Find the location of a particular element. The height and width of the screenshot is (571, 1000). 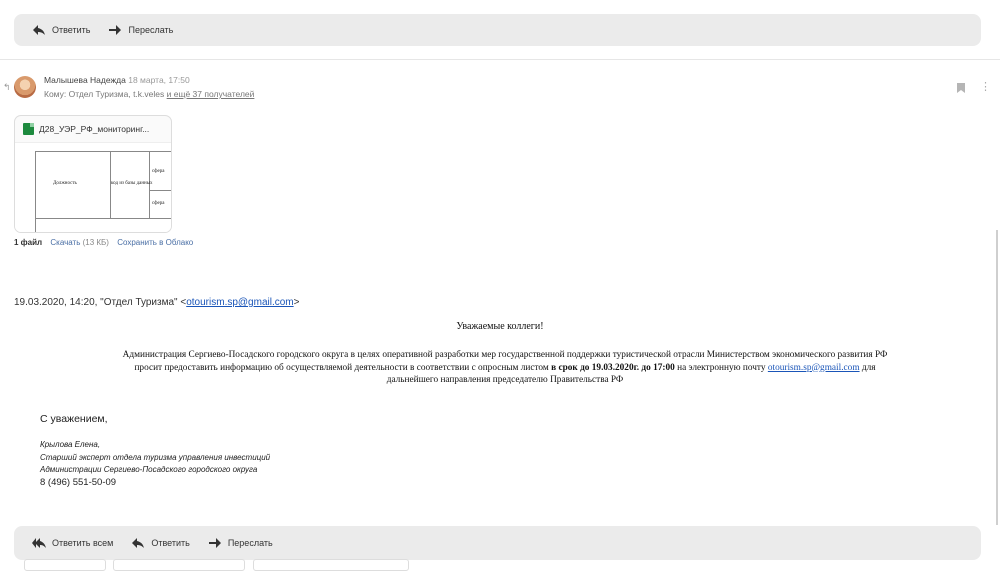

sender-name: Малышева Надежда is located at coordinates (85, 80).